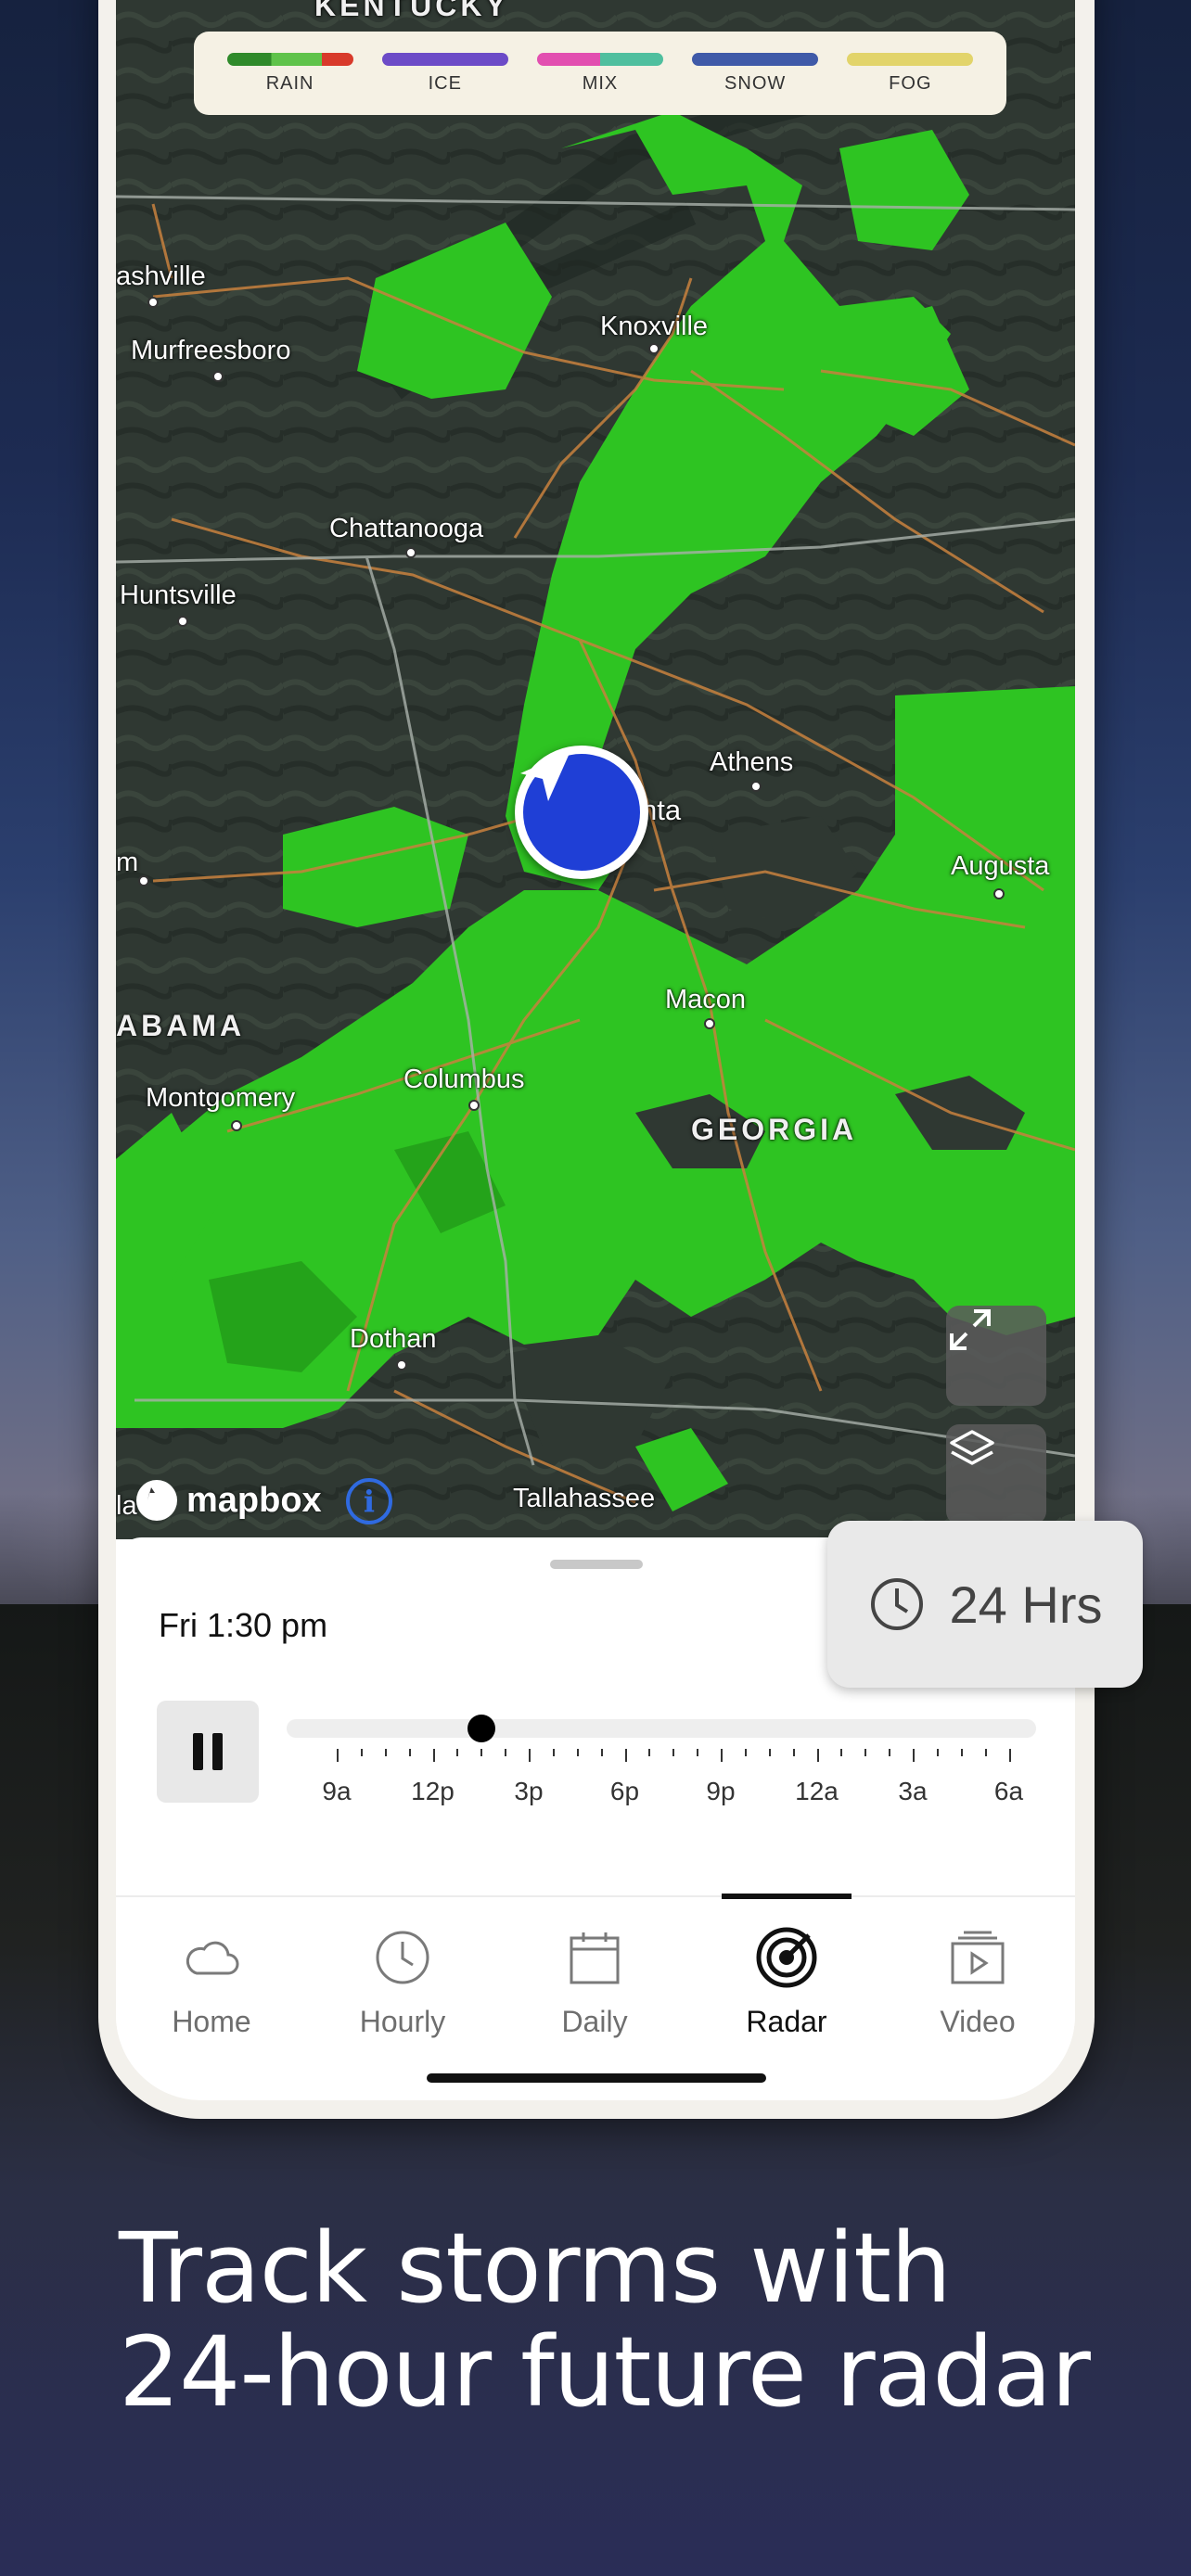  What do you see at coordinates (244, 1625) in the screenshot?
I see `current-time-label: Fri 1:30 pm` at bounding box center [244, 1625].